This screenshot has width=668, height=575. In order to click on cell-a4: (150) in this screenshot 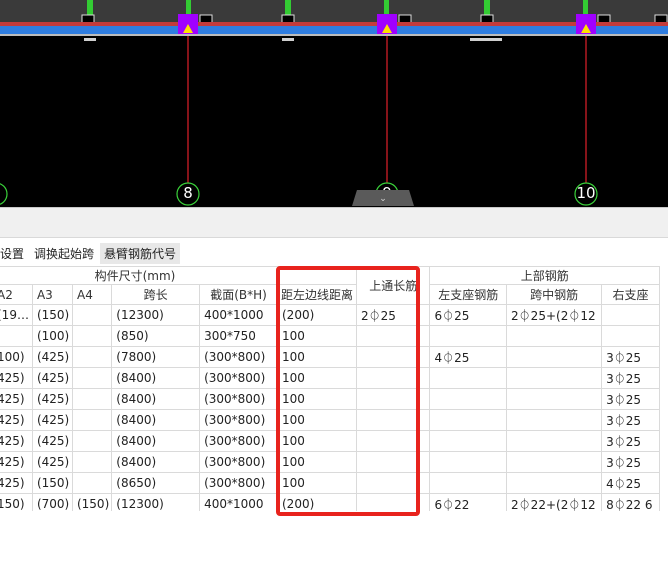, I will do `click(92, 502)`.